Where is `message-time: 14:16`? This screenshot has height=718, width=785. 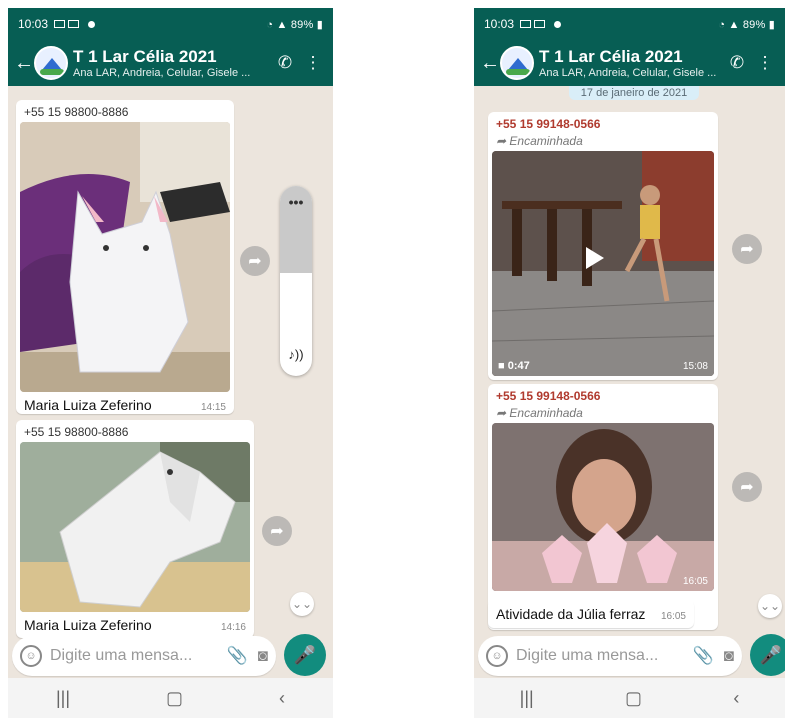
message-time: 14:16 is located at coordinates (233, 627).